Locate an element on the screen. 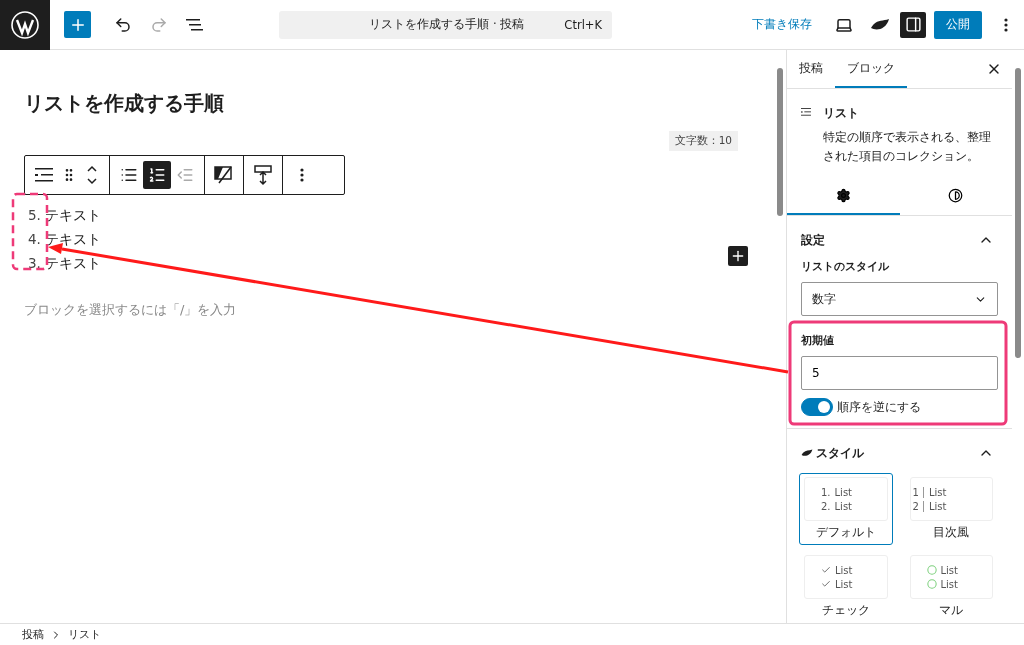  post-title: リストを作成する手順 is located at coordinates (124, 103).